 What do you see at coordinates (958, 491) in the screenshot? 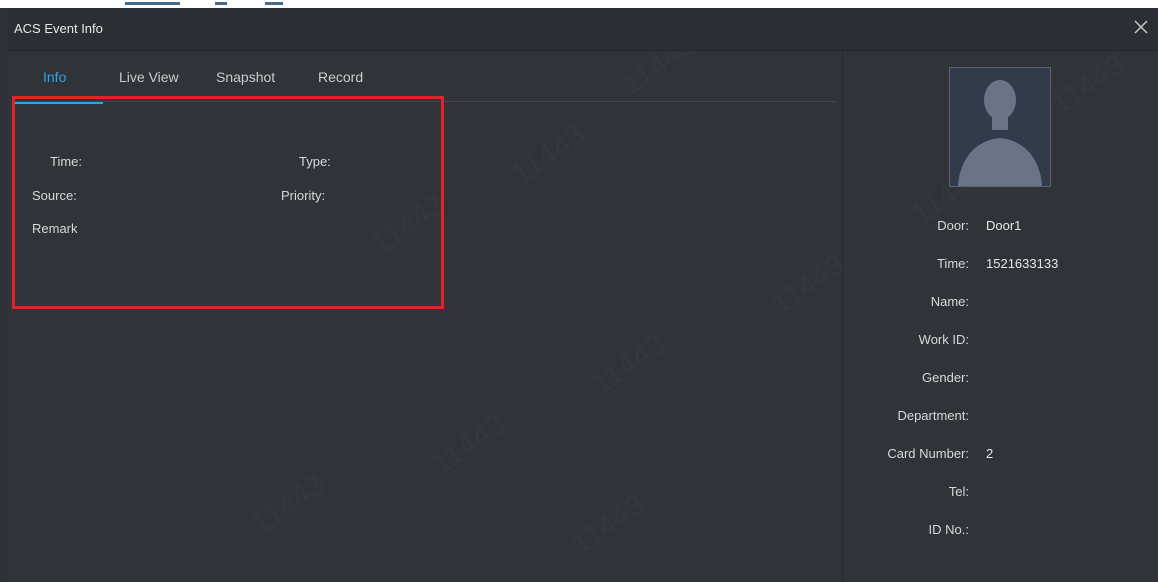
I see `tel-label: Tel:` at bounding box center [958, 491].